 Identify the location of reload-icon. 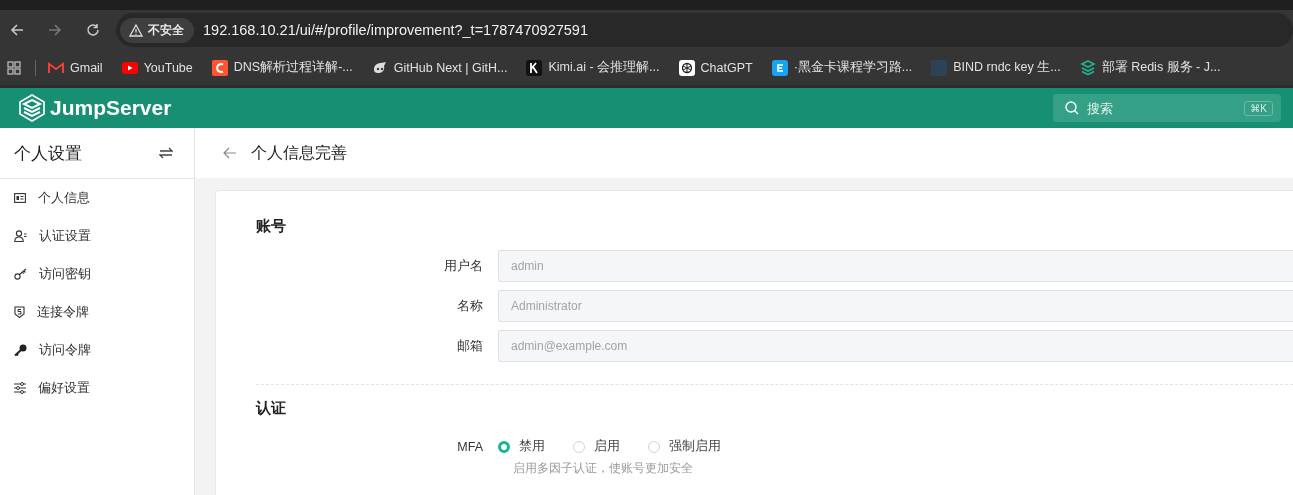
(93, 30).